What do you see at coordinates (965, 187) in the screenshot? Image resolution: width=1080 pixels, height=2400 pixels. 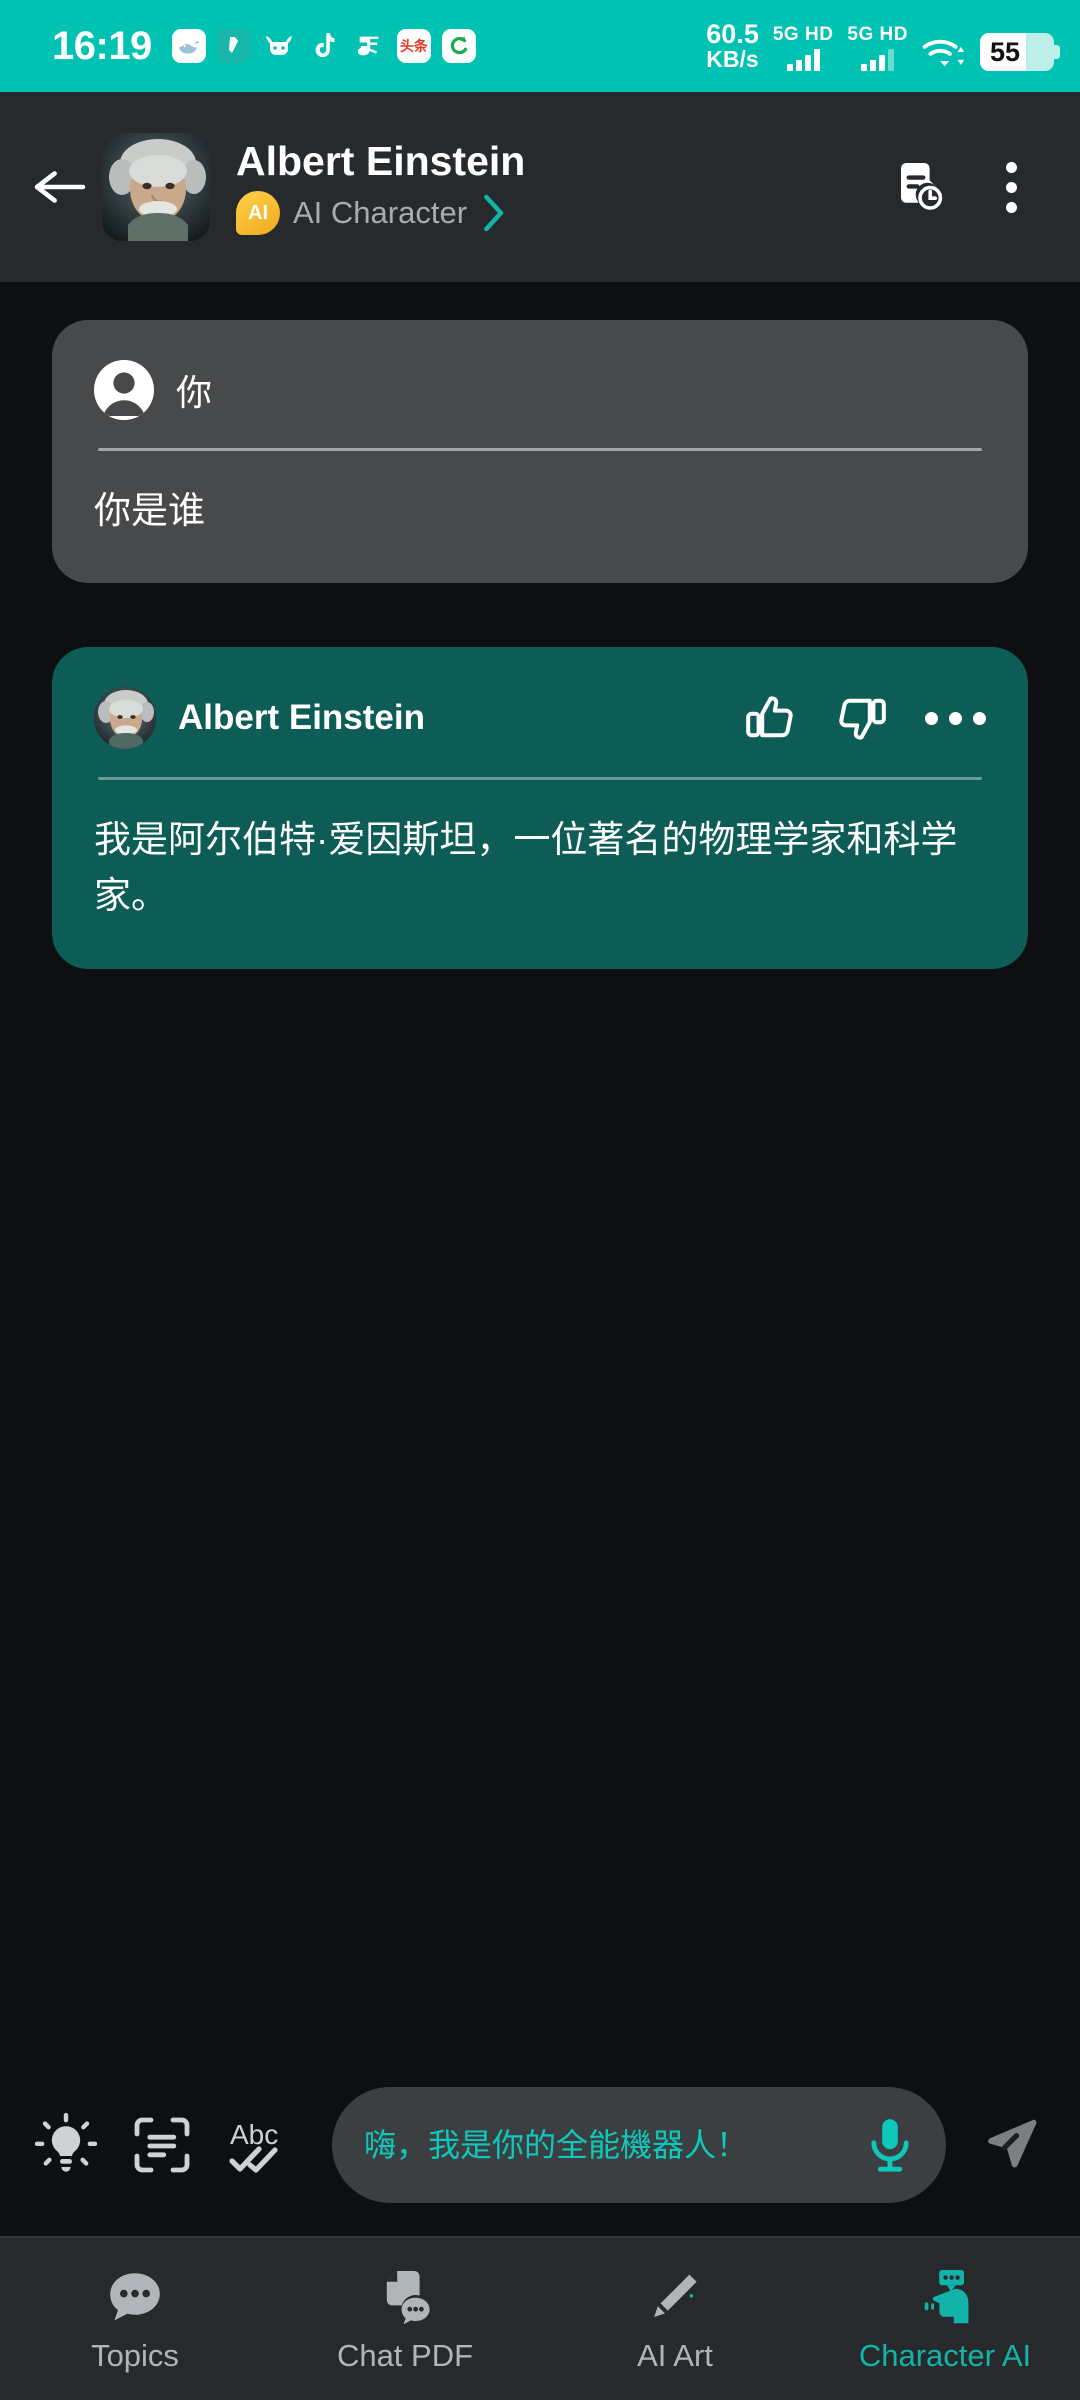 I see `header-actions` at bounding box center [965, 187].